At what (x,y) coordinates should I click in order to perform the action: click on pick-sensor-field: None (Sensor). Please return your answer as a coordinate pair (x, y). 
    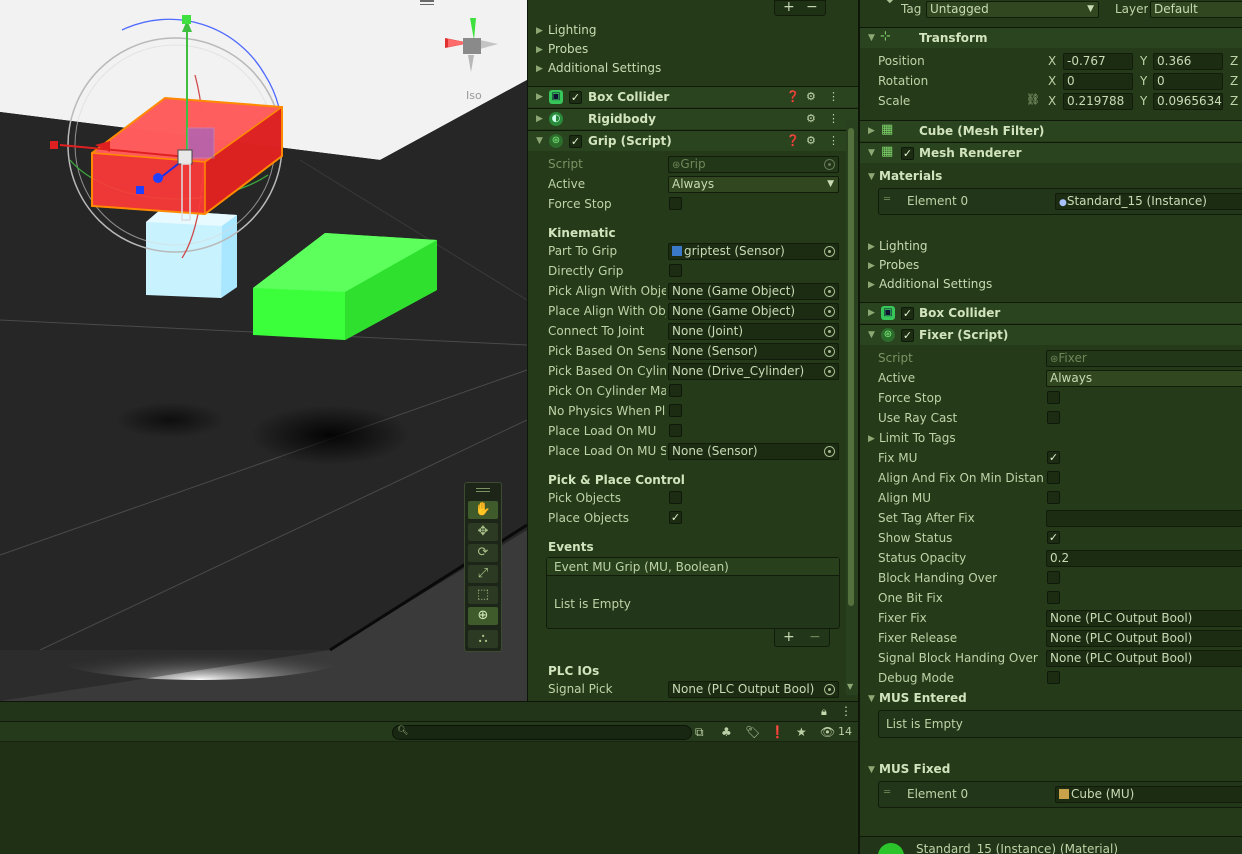
    Looking at the image, I should click on (753, 351).